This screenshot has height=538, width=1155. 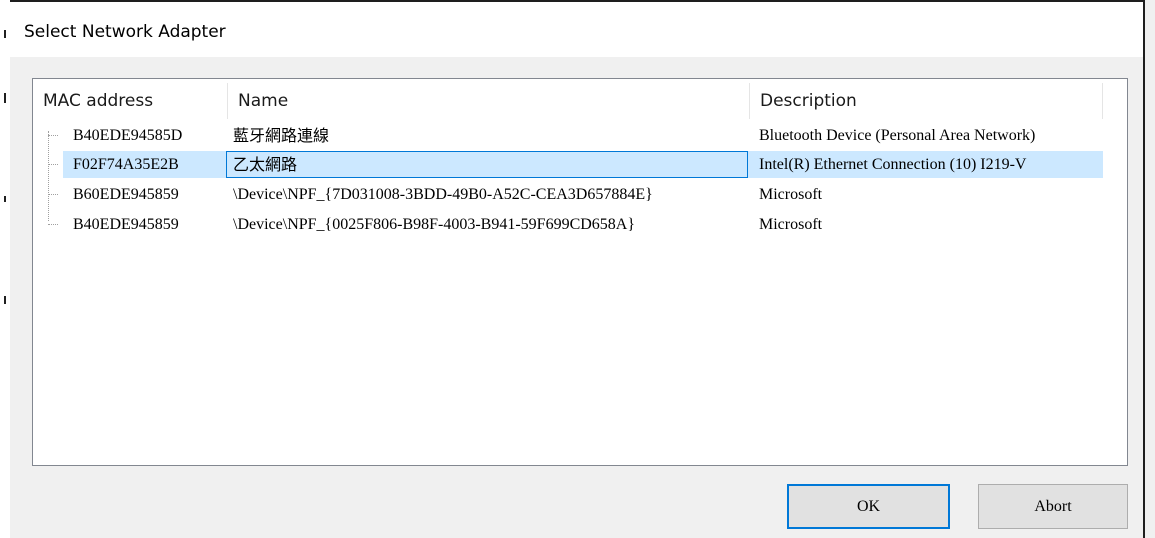 I want to click on column-header-mac-address: MAC address, so click(x=130, y=99).